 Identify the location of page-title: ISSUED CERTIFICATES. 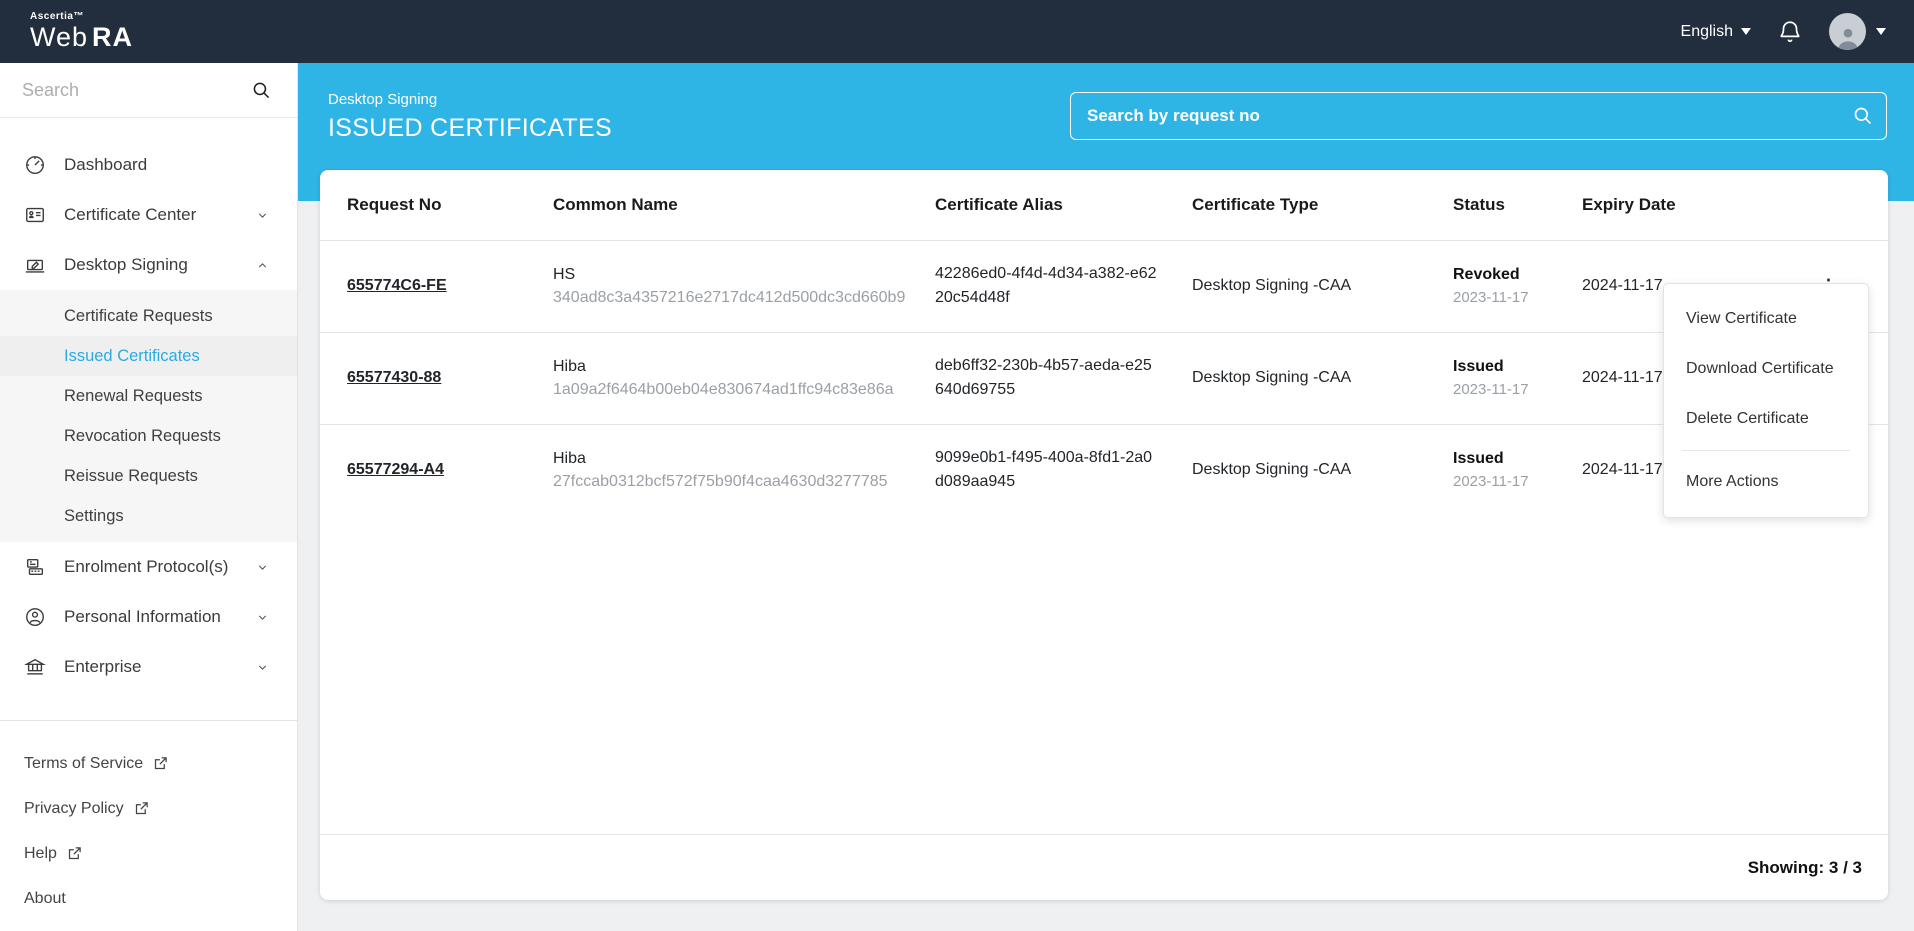
(470, 128).